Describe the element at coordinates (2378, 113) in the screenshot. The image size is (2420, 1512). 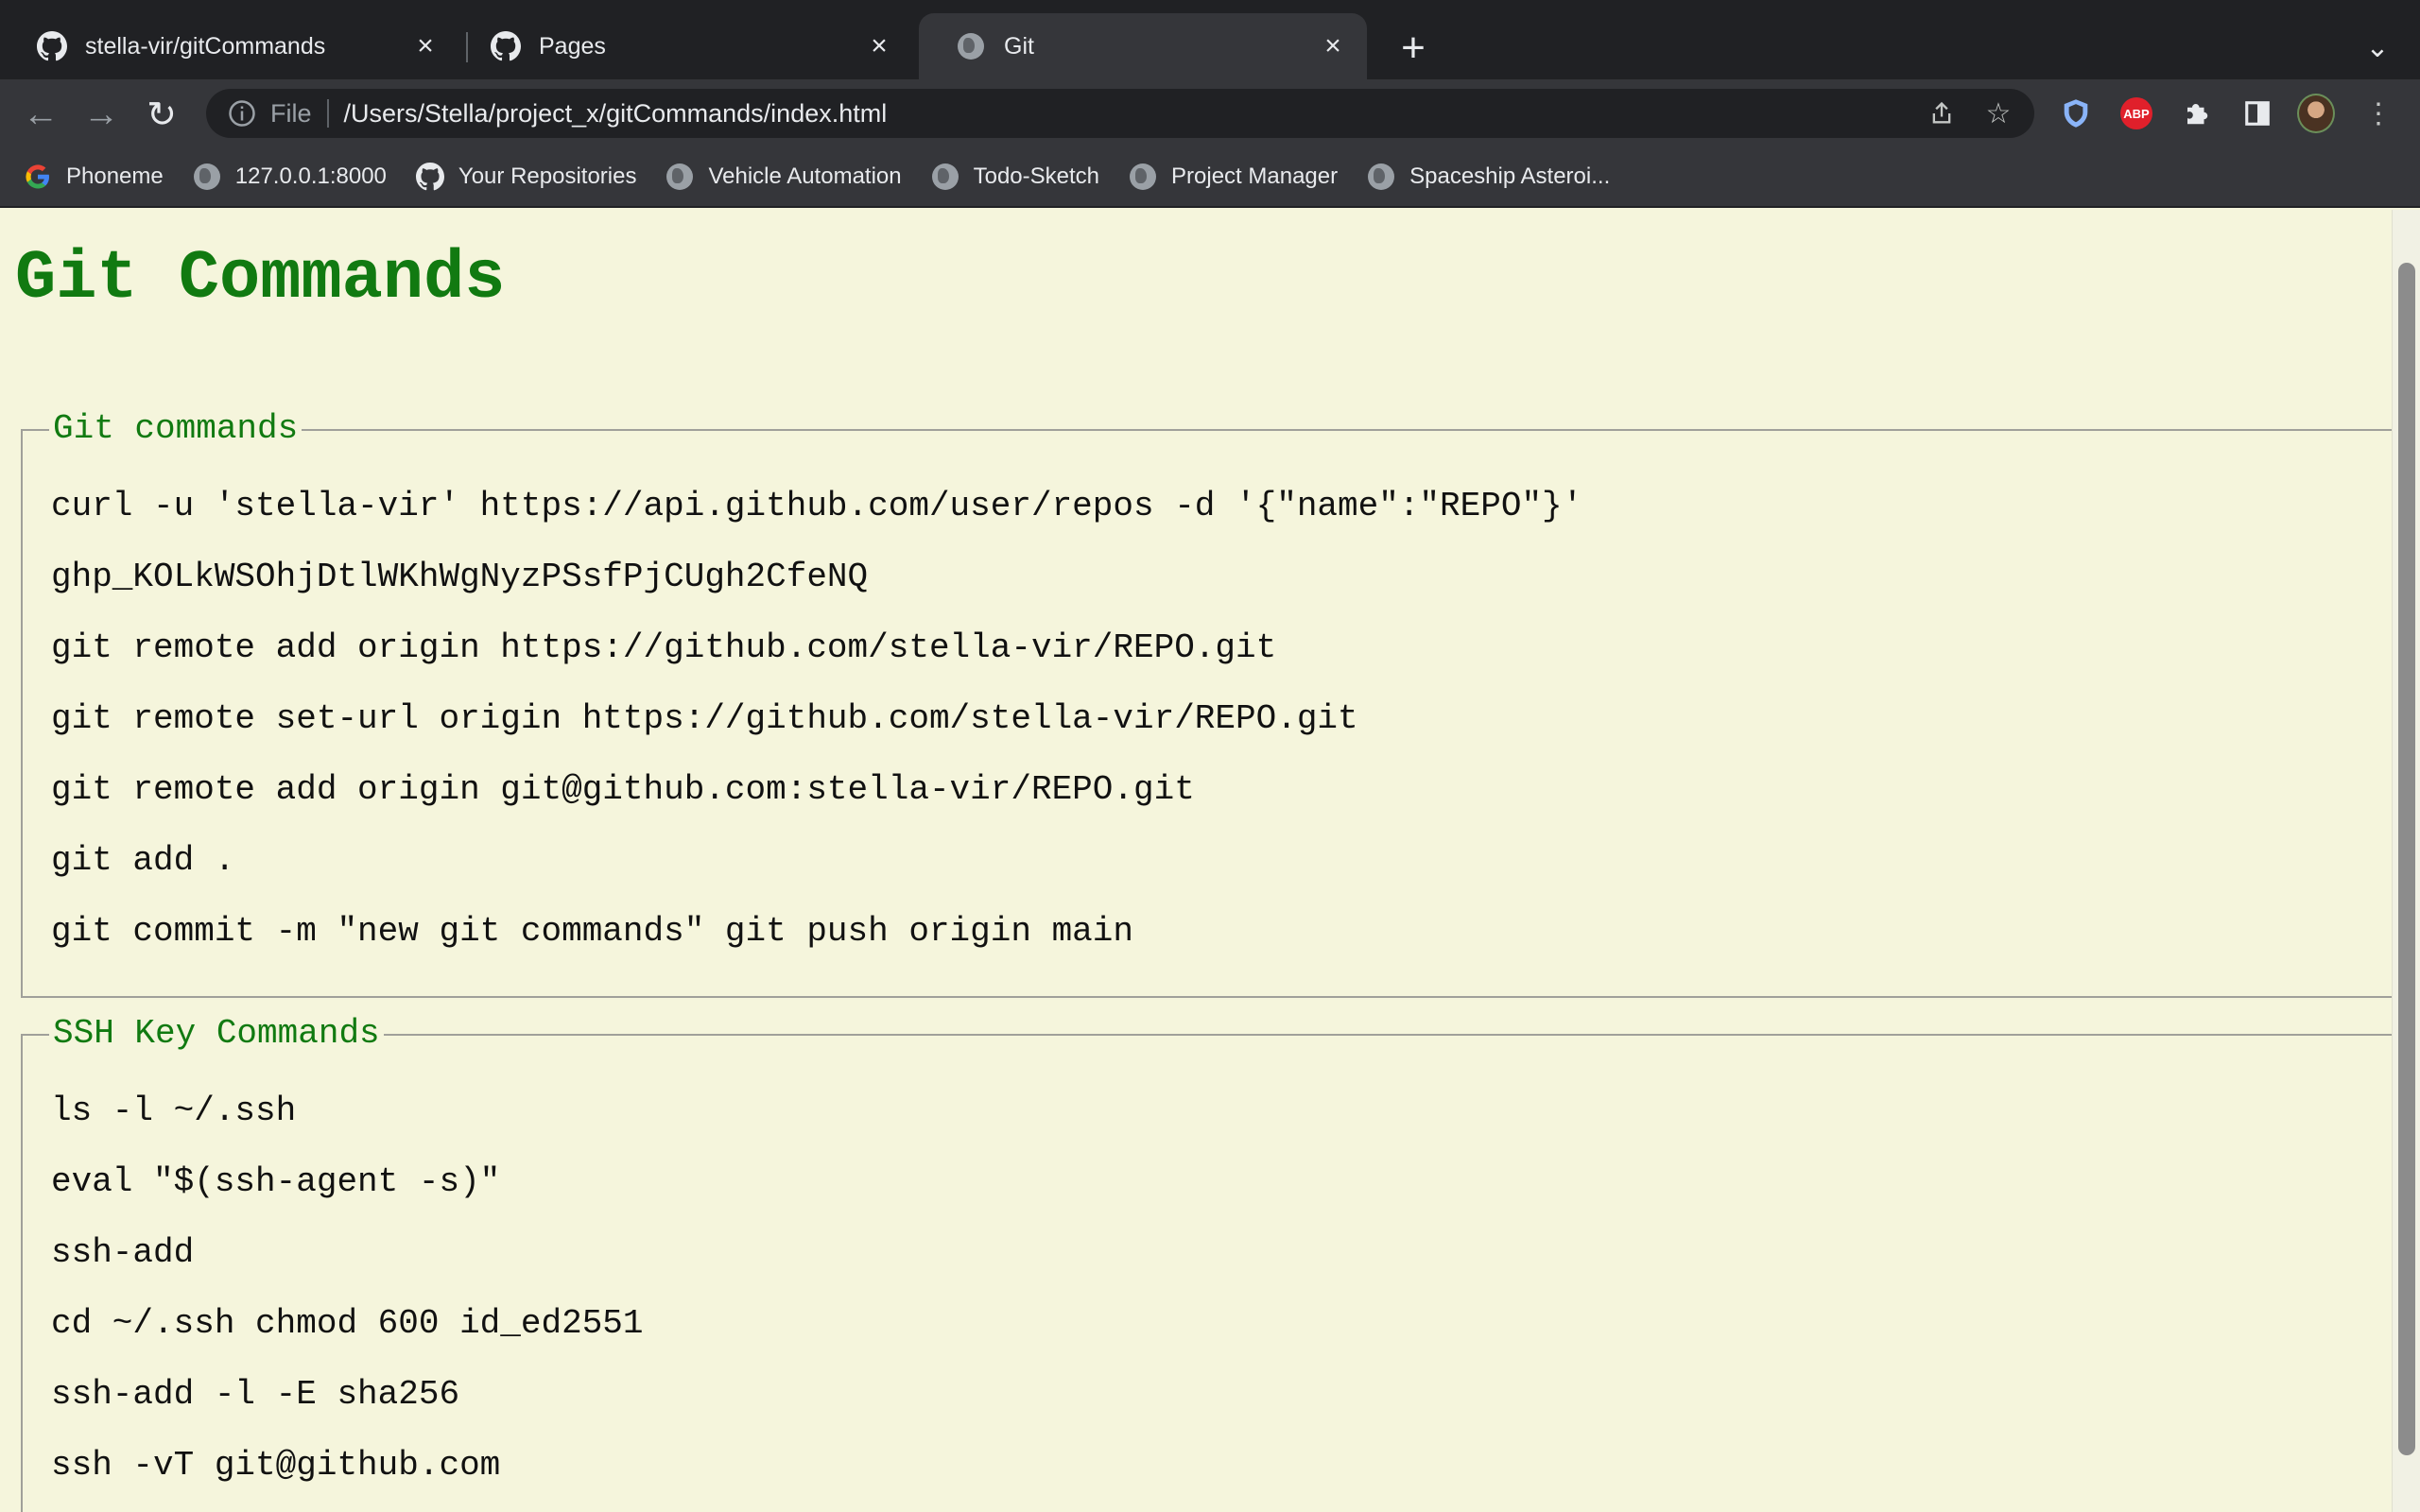
I see `menu-kebab-icon: ⋮` at that location.